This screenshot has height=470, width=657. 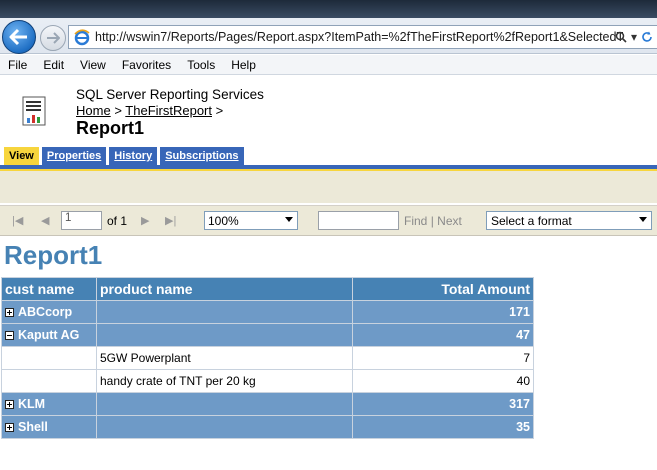 What do you see at coordinates (93, 110) in the screenshot?
I see `breadcrumb-home-link: Home` at bounding box center [93, 110].